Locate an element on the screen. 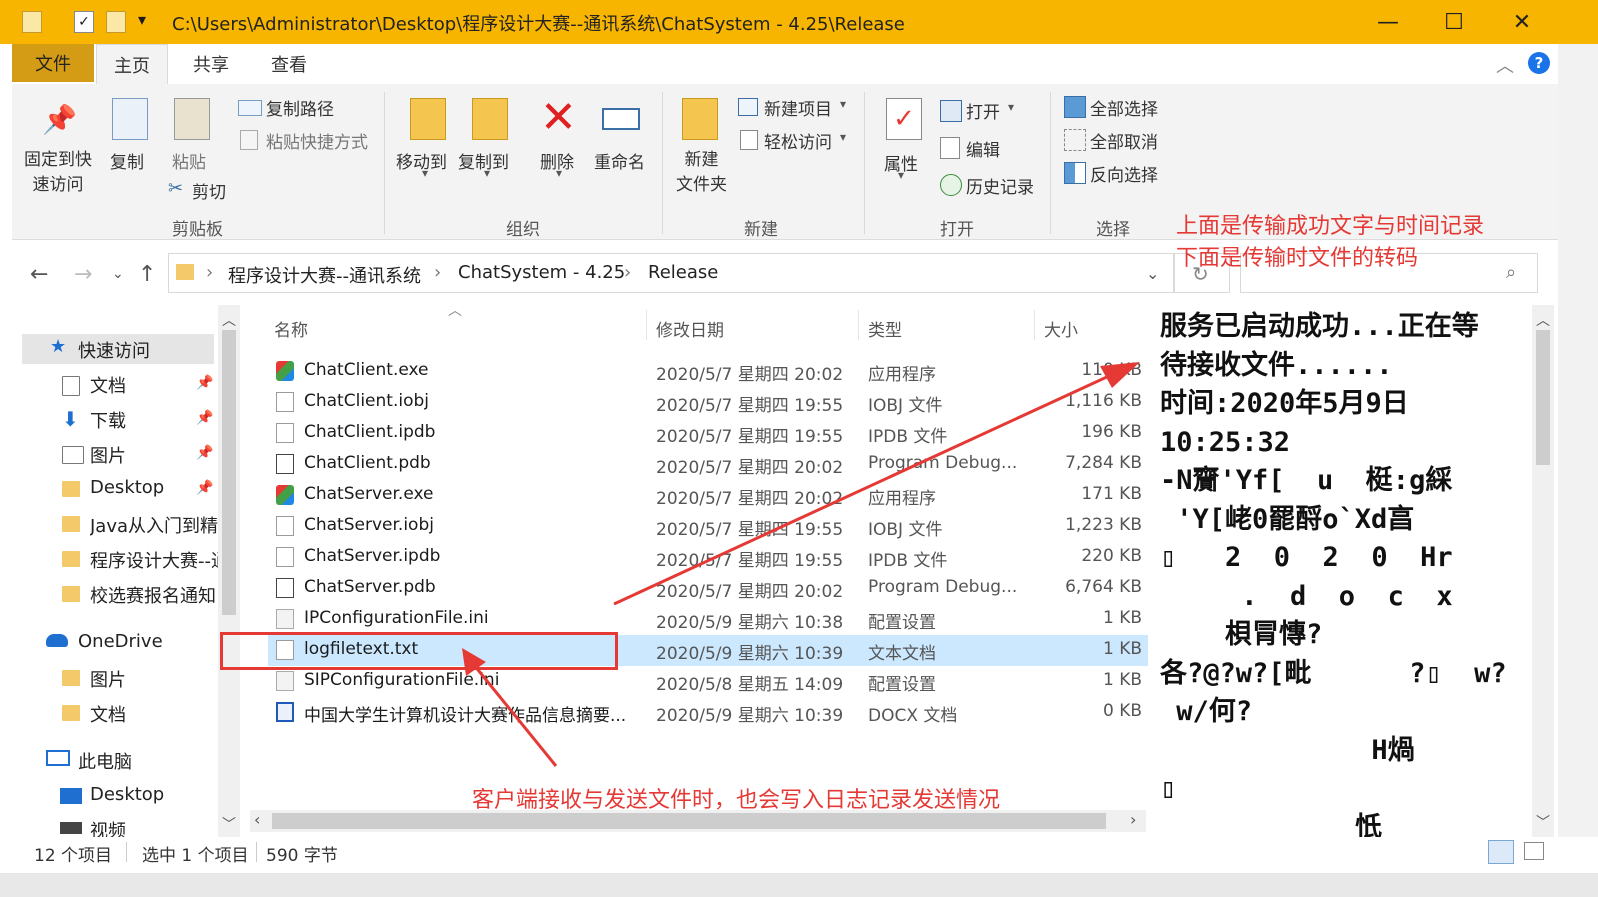  annotation-top-line1: 上面是传输成功文字与时间记录 is located at coordinates (1330, 226).